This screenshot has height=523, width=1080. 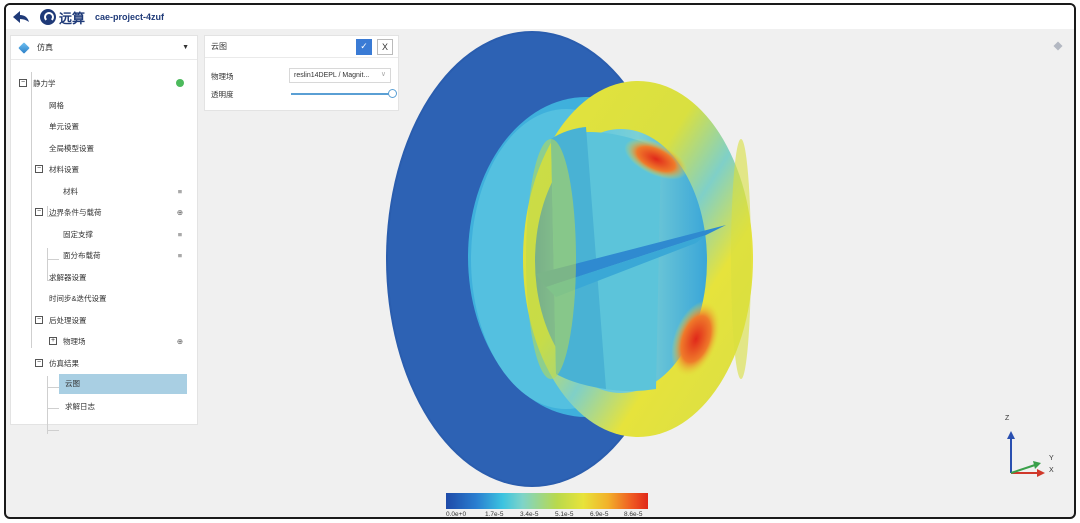 What do you see at coordinates (383, 74) in the screenshot?
I see `chevron-down-icon: ∨` at bounding box center [383, 74].